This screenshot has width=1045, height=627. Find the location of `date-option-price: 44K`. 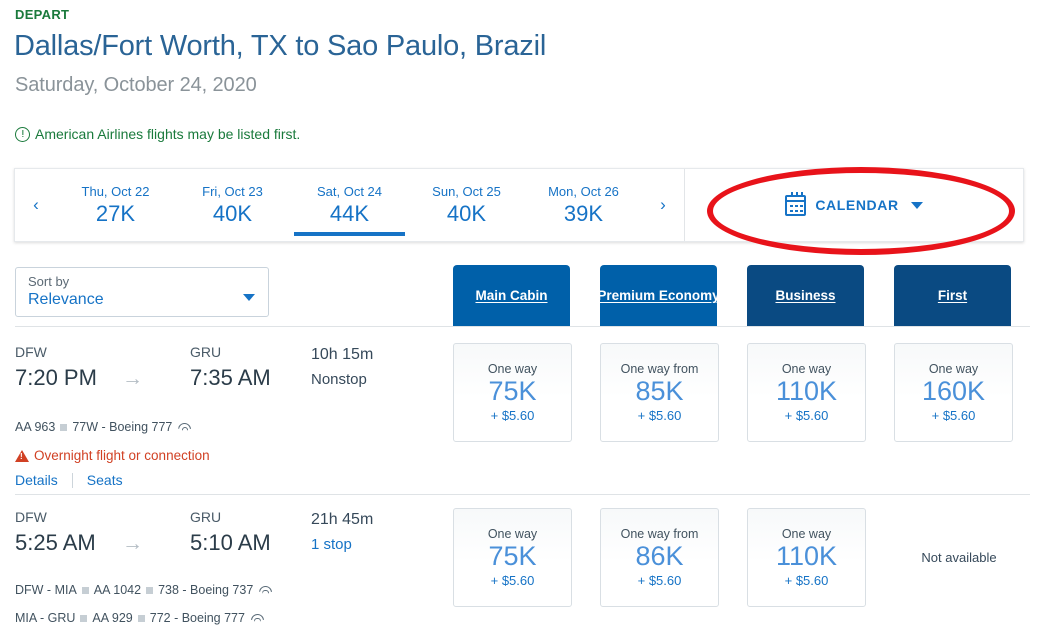

date-option-price: 44K is located at coordinates (349, 213).